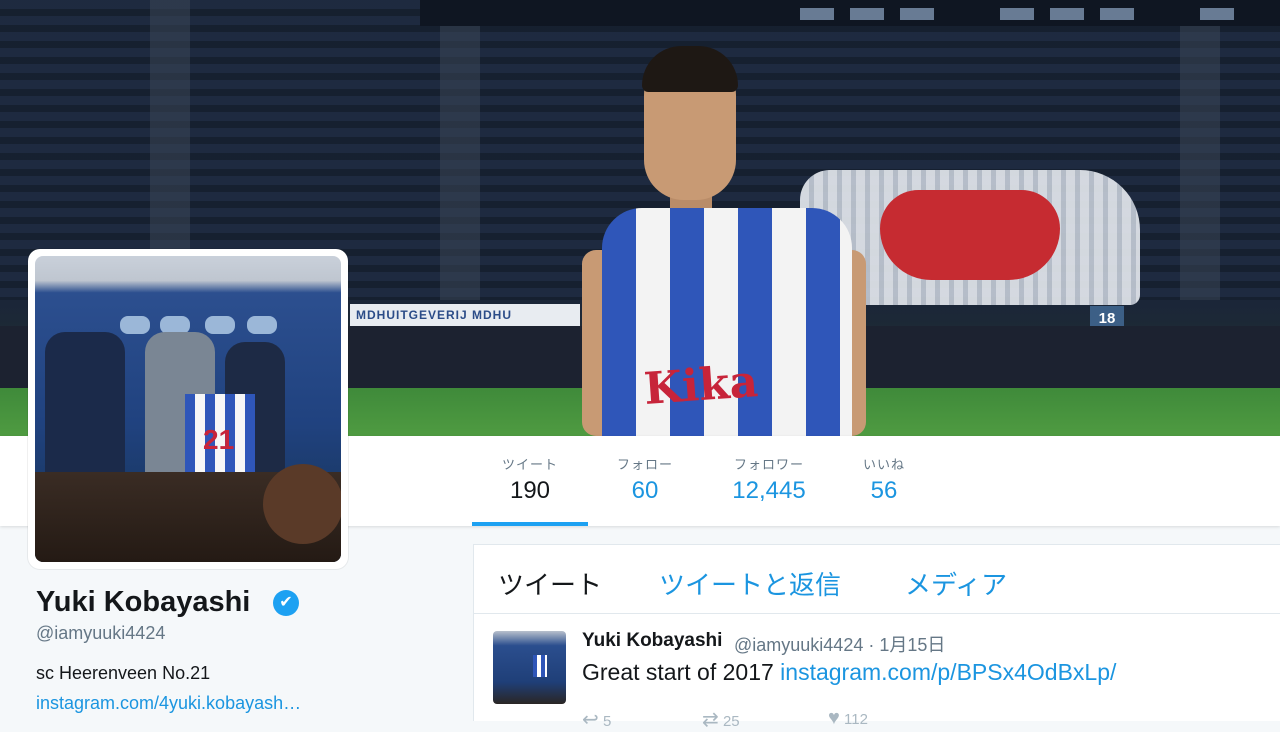 The image size is (1280, 732). What do you see at coordinates (143, 602) in the screenshot?
I see `profile-name: Yuki Kobayashi` at bounding box center [143, 602].